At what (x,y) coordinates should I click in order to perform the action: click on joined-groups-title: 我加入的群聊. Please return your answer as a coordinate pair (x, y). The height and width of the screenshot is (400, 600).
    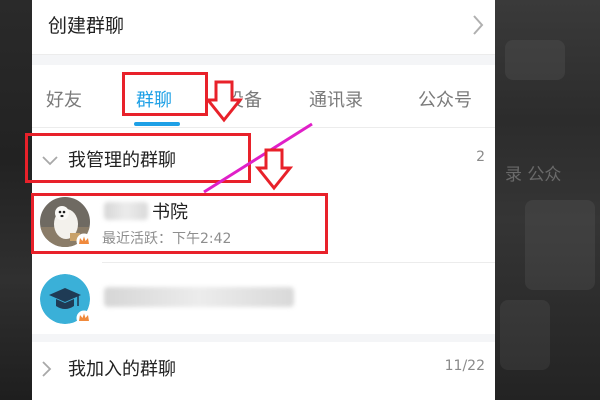
    Looking at the image, I should click on (122, 369).